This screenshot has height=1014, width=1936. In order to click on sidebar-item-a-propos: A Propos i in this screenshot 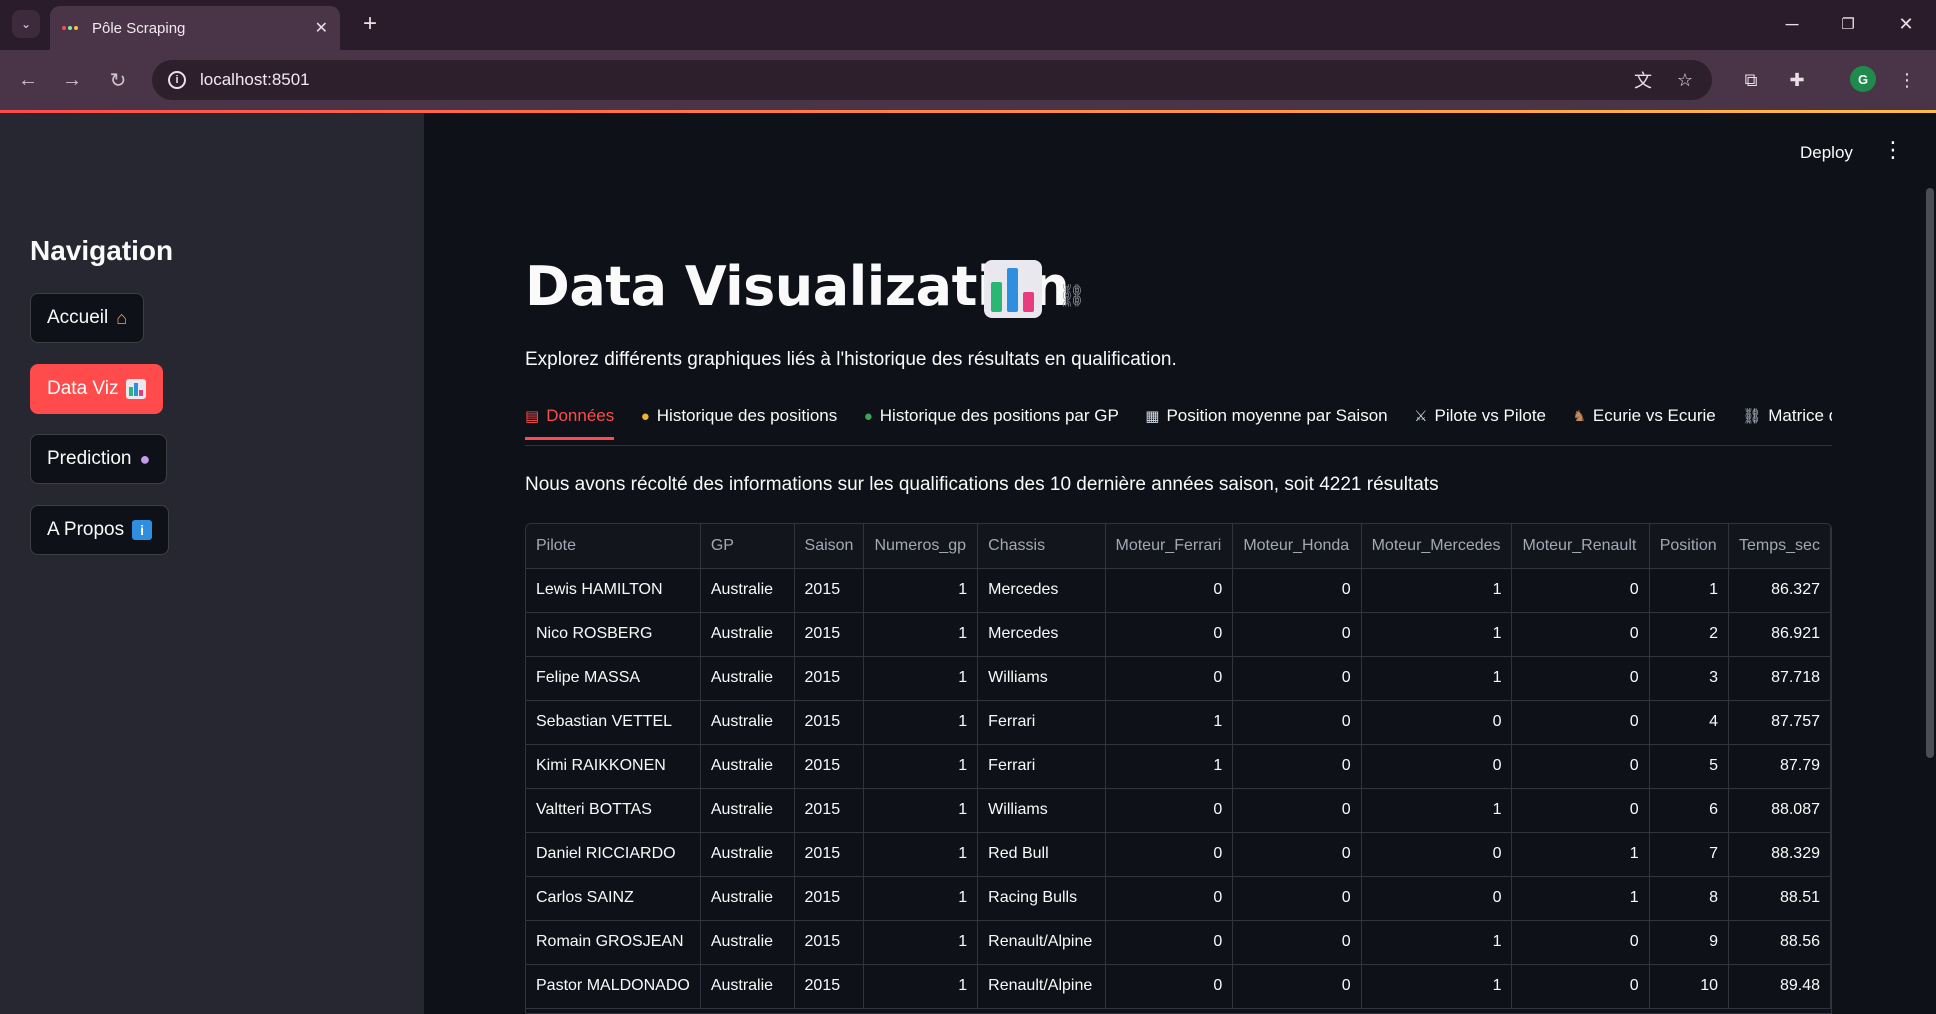, I will do `click(100, 530)`.